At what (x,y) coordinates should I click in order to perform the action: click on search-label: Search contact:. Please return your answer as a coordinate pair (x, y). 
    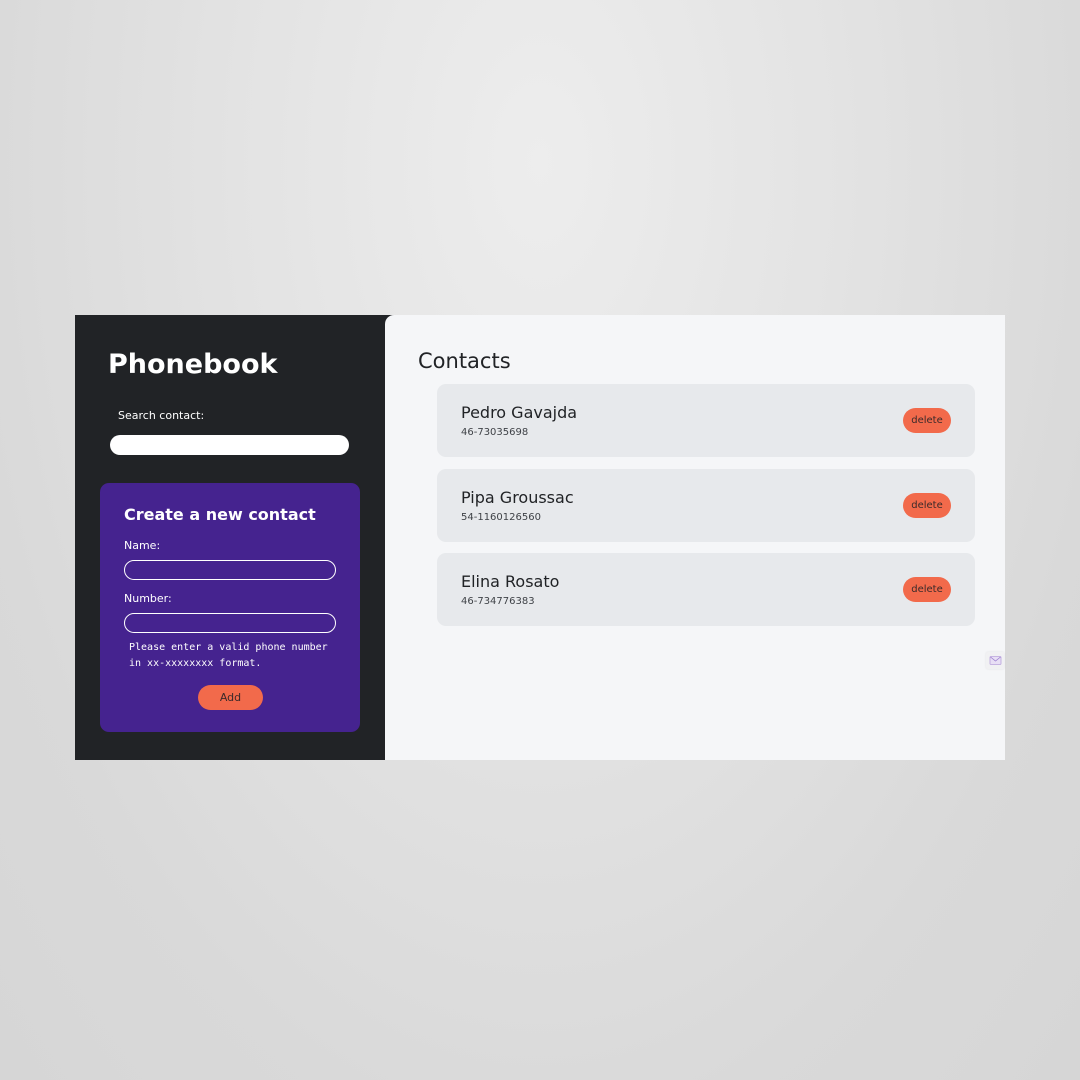
    Looking at the image, I should click on (161, 415).